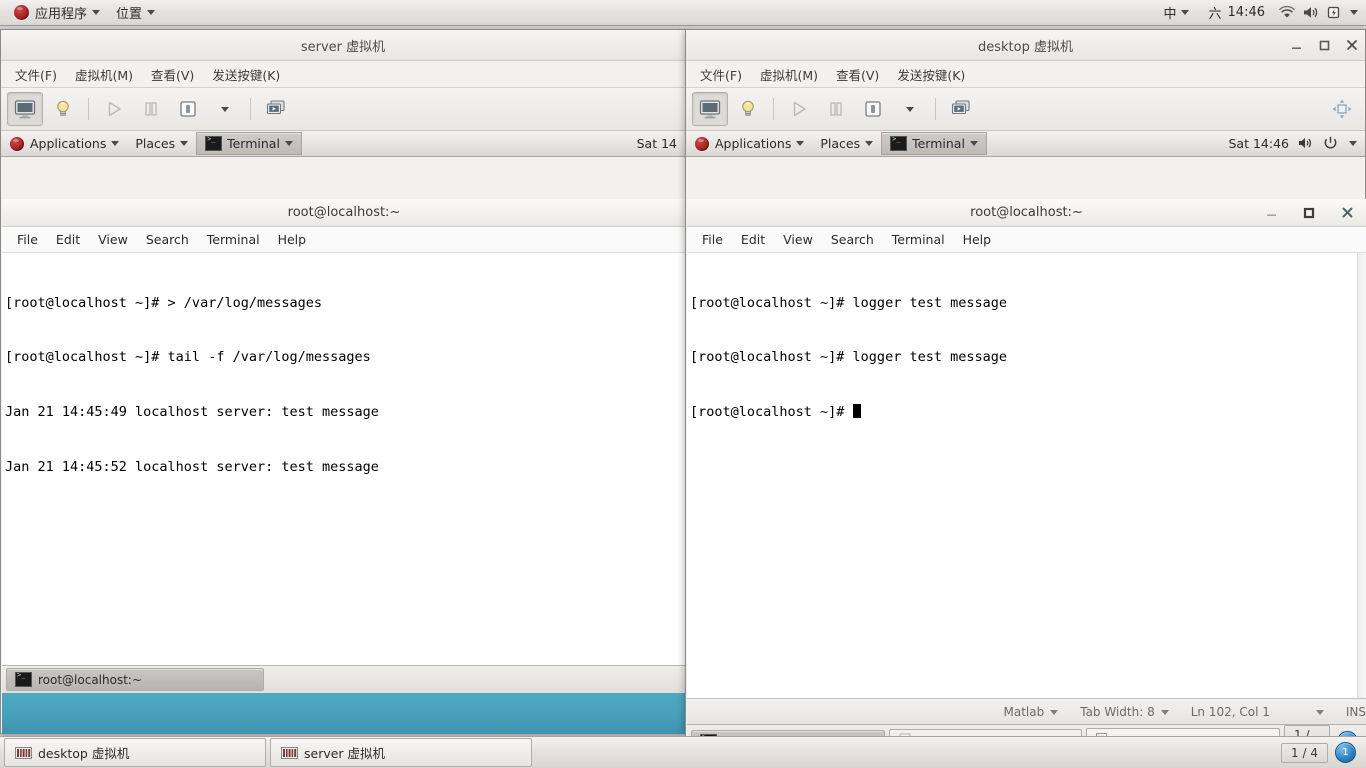 This screenshot has height=768, width=1366. Describe the element at coordinates (344, 240) in the screenshot. I see `server-terminal-menubar: File Edit View Search Terminal Help` at that location.